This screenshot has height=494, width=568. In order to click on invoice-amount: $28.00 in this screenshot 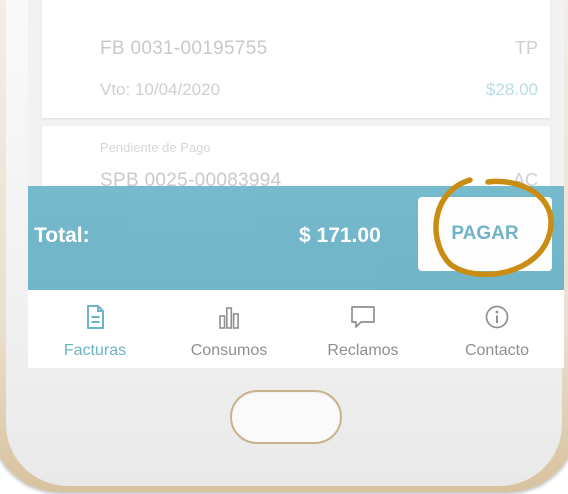, I will do `click(512, 89)`.